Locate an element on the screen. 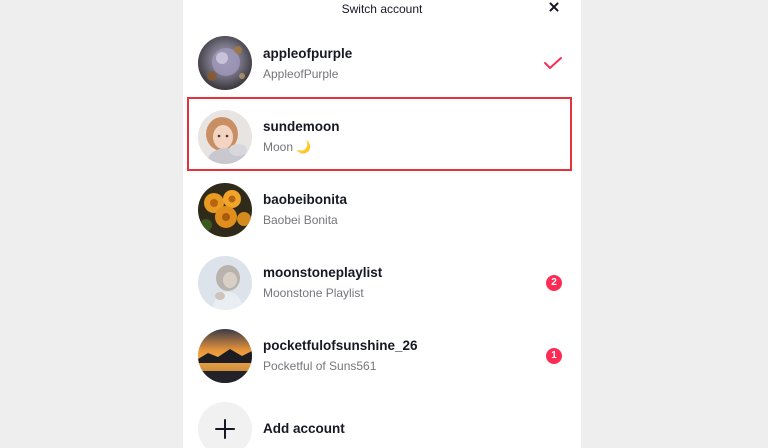  notification-badge: 2 is located at coordinates (554, 282).